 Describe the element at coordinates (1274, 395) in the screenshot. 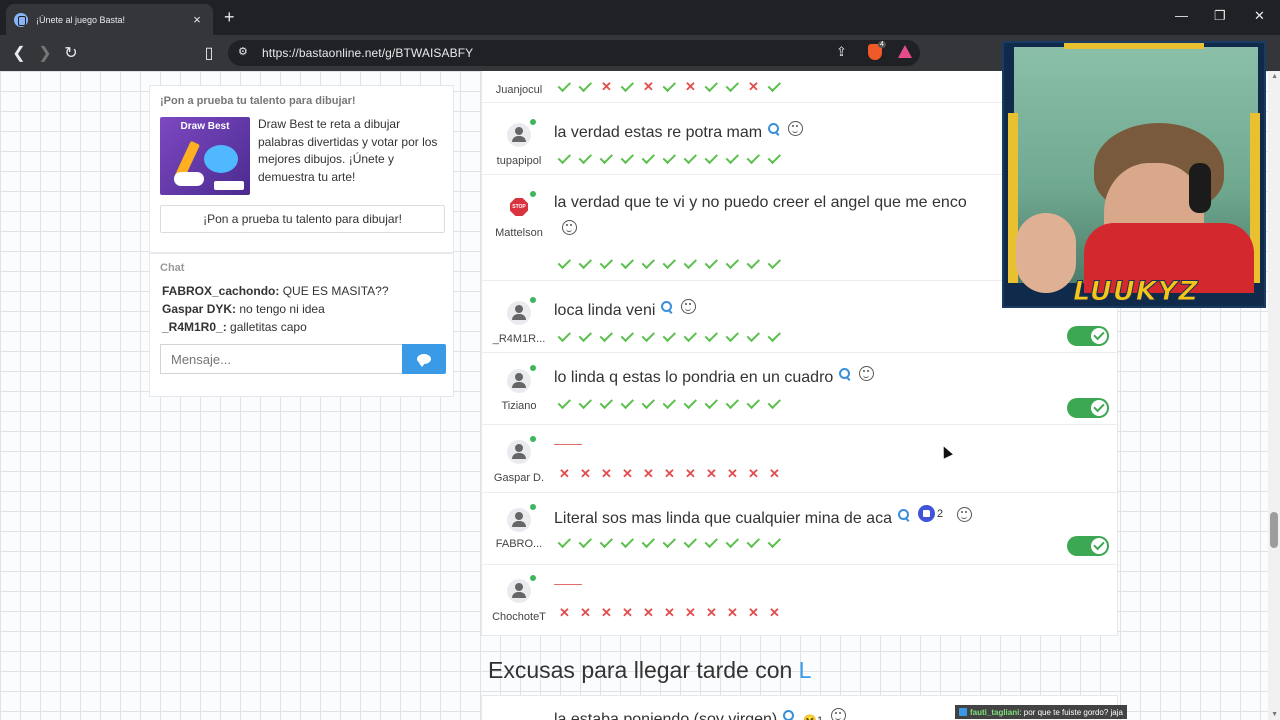

I see `page-scrollbar: ▲ ▼` at that location.